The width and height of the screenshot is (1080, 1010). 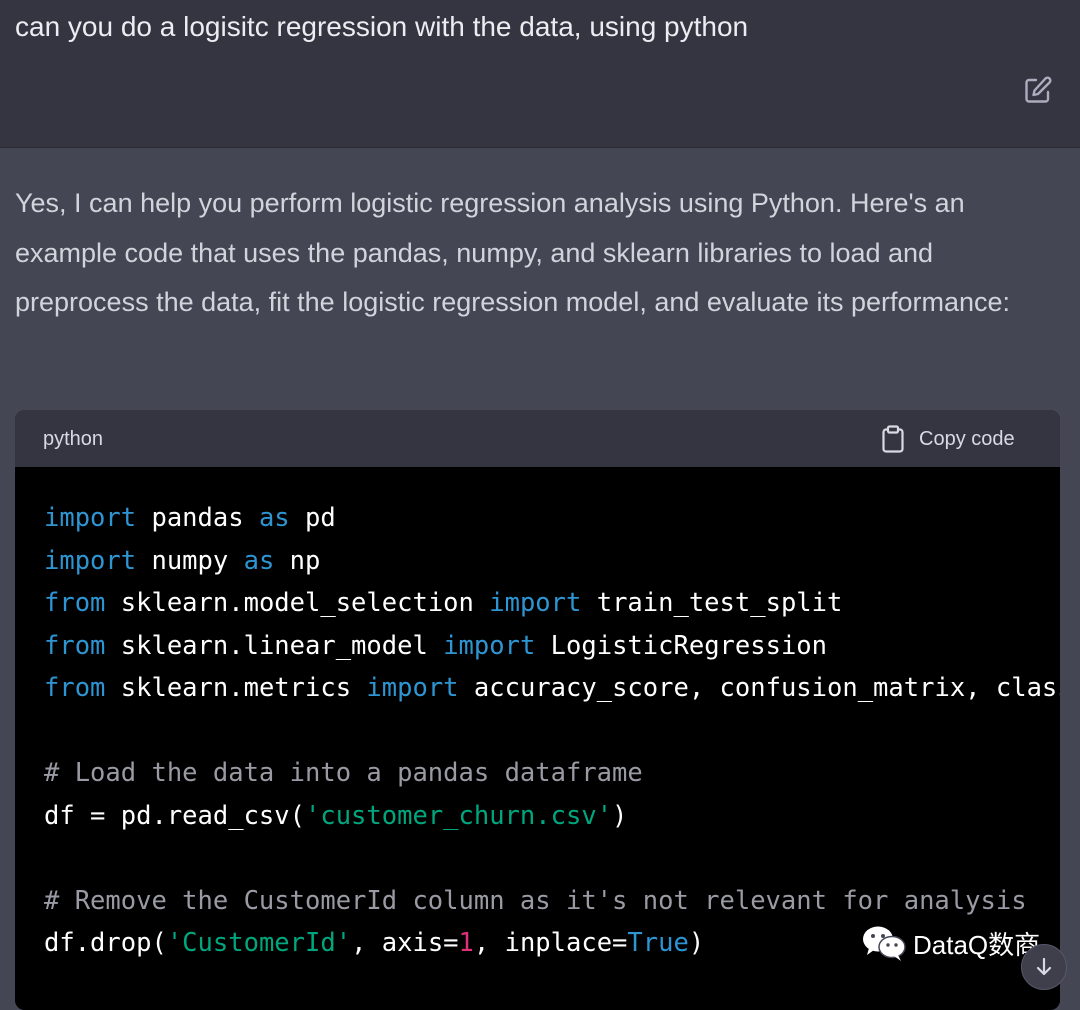 I want to click on edit-message-button, so click(x=1038, y=90).